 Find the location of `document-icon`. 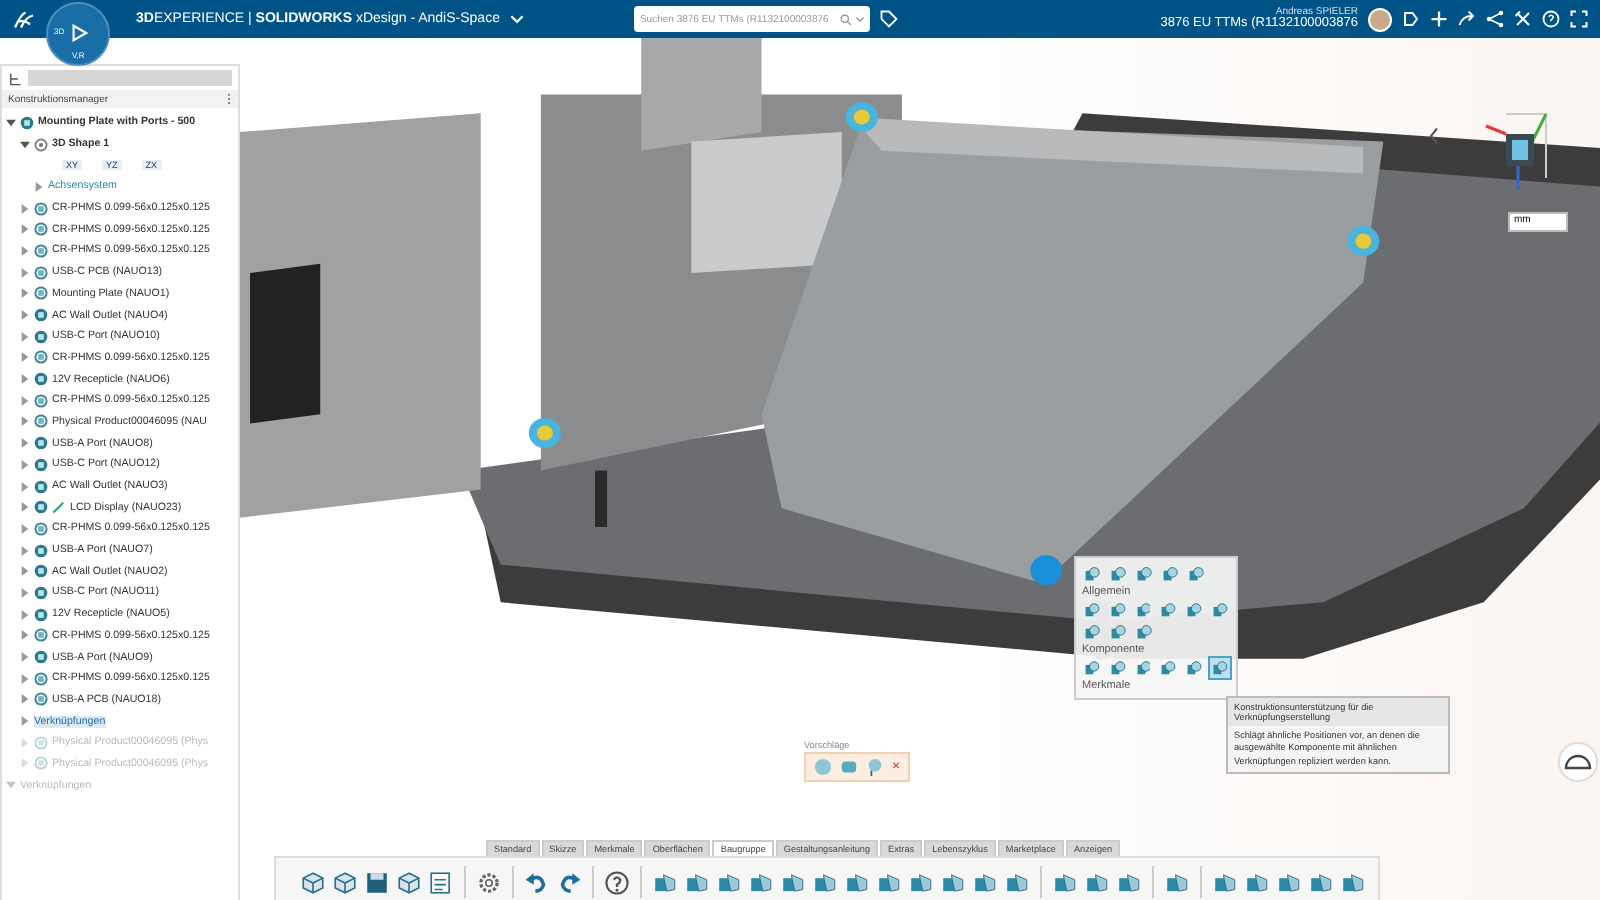

document-icon is located at coordinates (441, 882).